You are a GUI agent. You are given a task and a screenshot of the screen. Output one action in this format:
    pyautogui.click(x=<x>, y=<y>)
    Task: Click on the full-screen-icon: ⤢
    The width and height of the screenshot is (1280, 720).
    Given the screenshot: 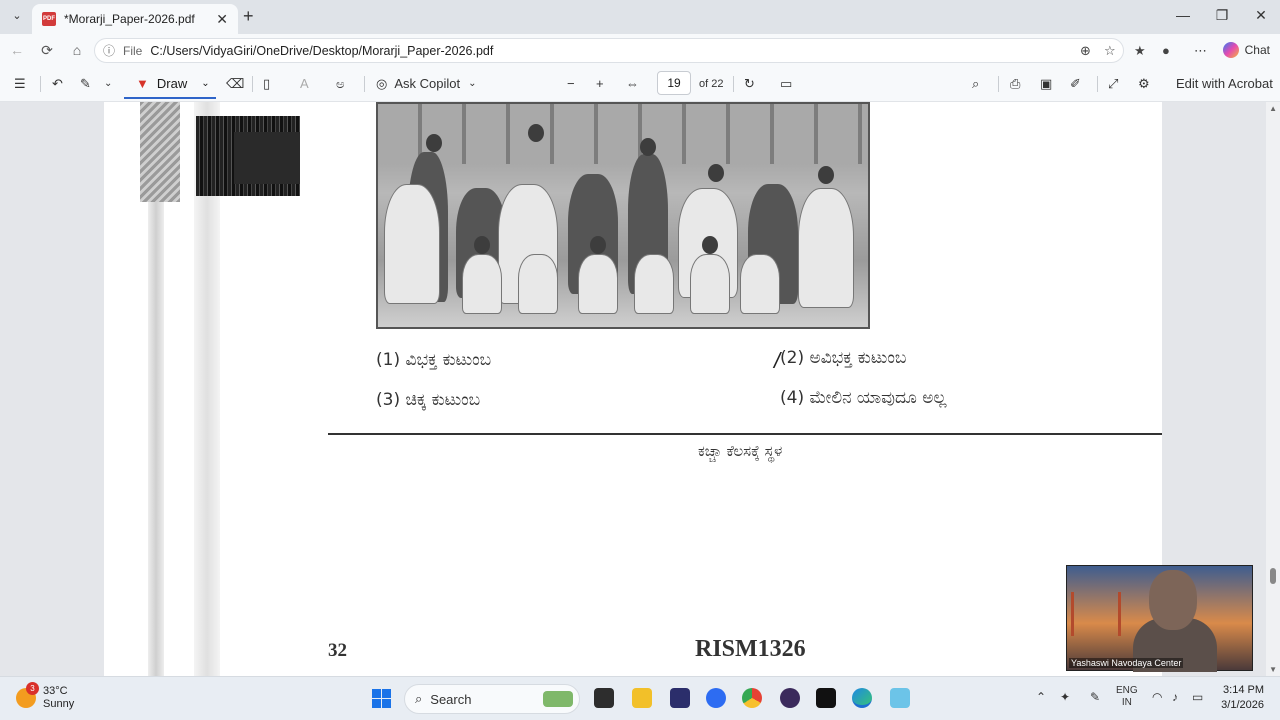 What is the action you would take?
    pyautogui.click(x=1113, y=84)
    